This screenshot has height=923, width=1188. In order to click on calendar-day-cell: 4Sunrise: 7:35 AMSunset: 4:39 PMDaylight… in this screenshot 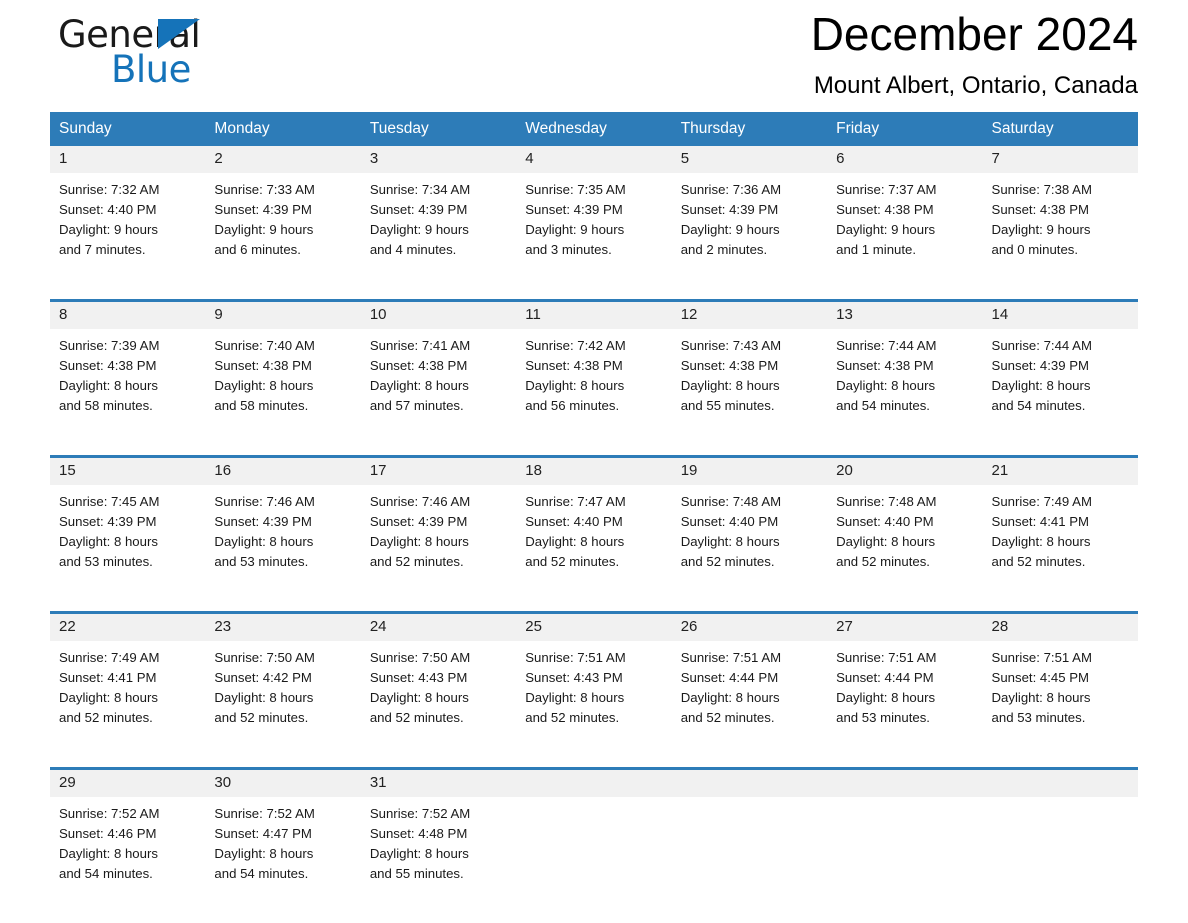, I will do `click(593, 223)`.